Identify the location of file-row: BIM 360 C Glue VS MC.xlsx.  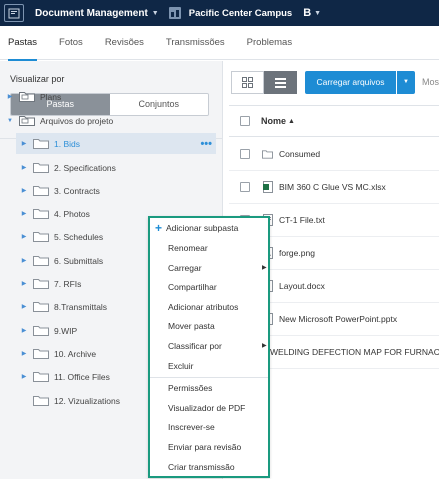
(334, 187).